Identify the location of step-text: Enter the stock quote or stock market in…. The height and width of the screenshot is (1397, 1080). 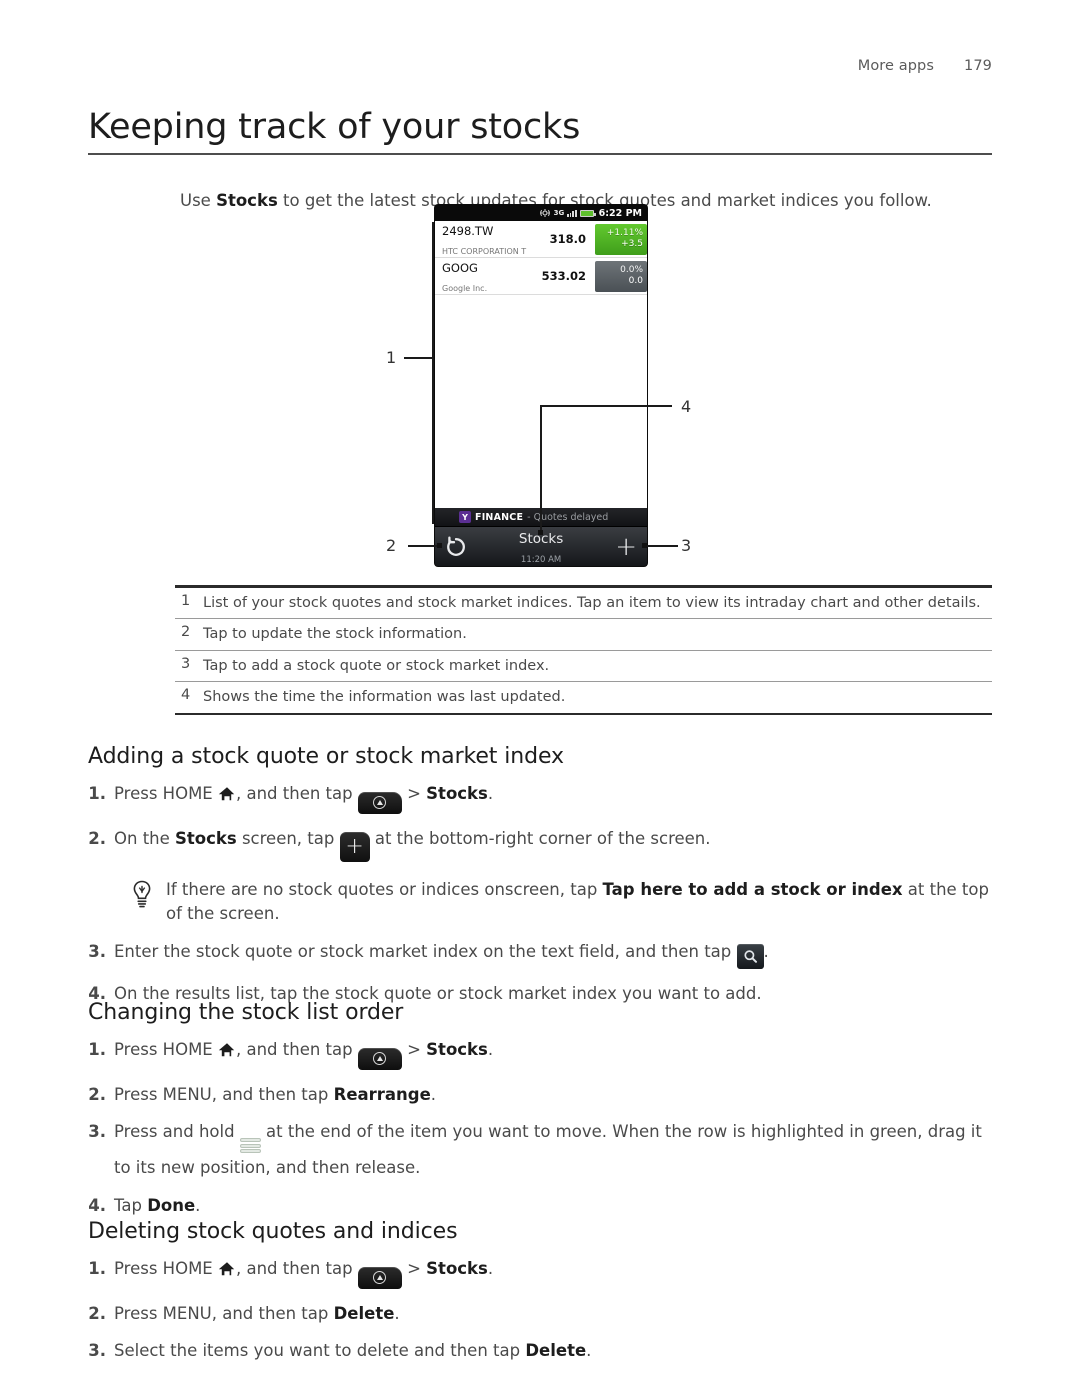
(553, 954).